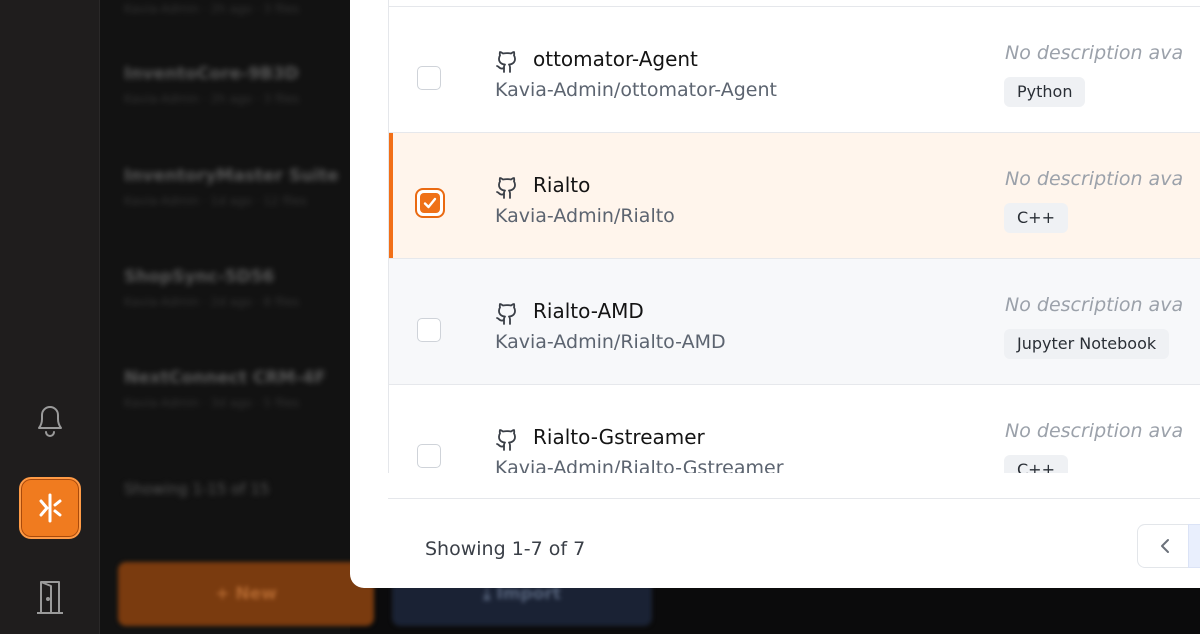 The image size is (1200, 634). I want to click on repository-name: Rialto-AMD, so click(588, 311).